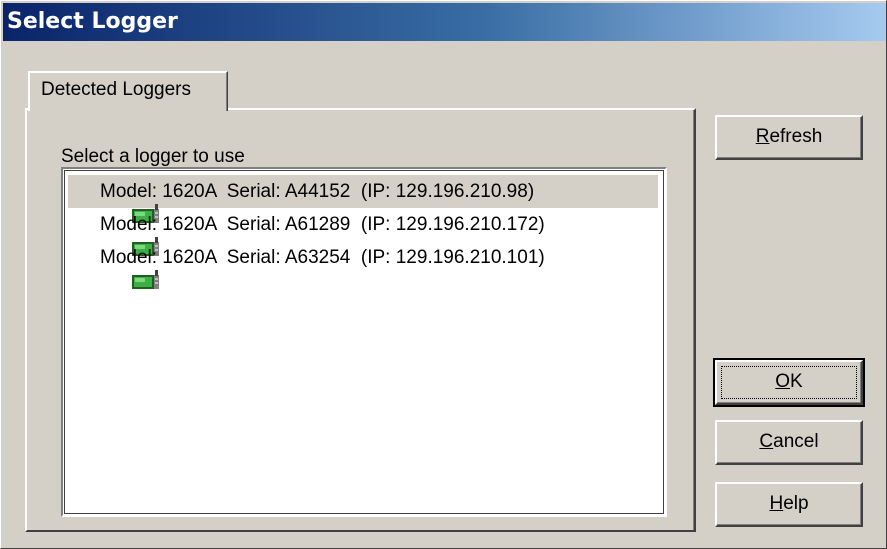 Image resolution: width=887 pixels, height=549 pixels. I want to click on cancel-button: Cancel, so click(789, 442).